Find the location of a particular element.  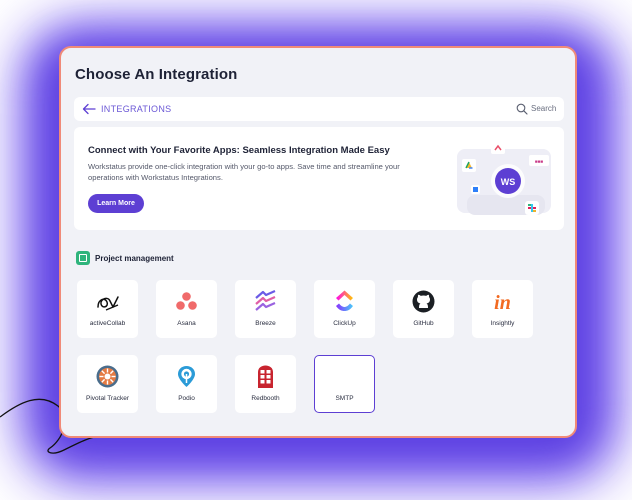

integration-tile-redbooth: Redbooth is located at coordinates (265, 384).